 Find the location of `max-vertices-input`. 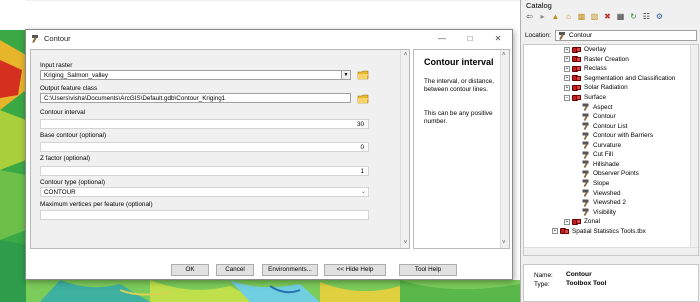

max-vertices-input is located at coordinates (204, 215).